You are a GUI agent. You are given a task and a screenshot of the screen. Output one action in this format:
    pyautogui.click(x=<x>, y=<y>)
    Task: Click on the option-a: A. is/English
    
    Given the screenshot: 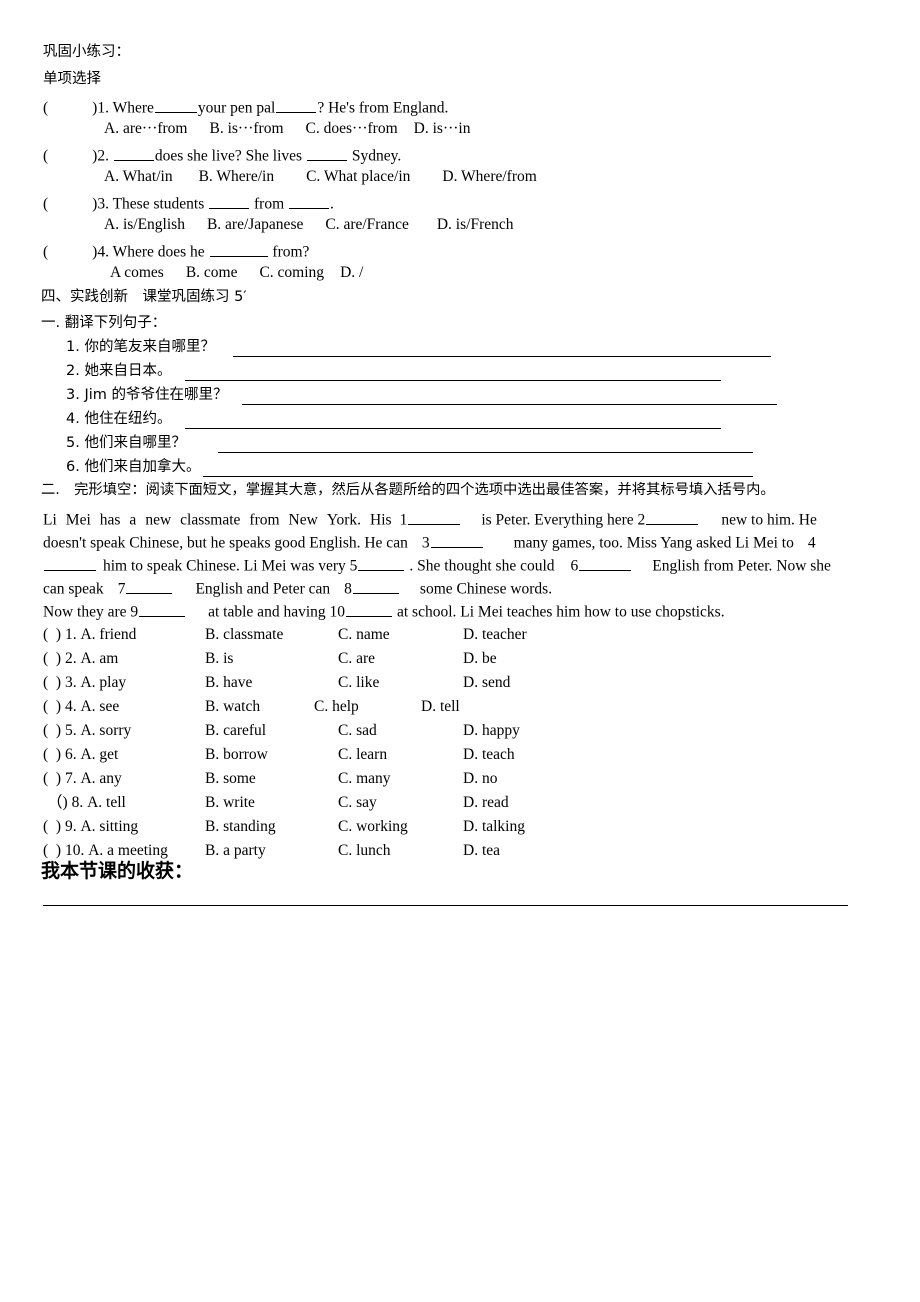 What is the action you would take?
    pyautogui.click(x=144, y=224)
    